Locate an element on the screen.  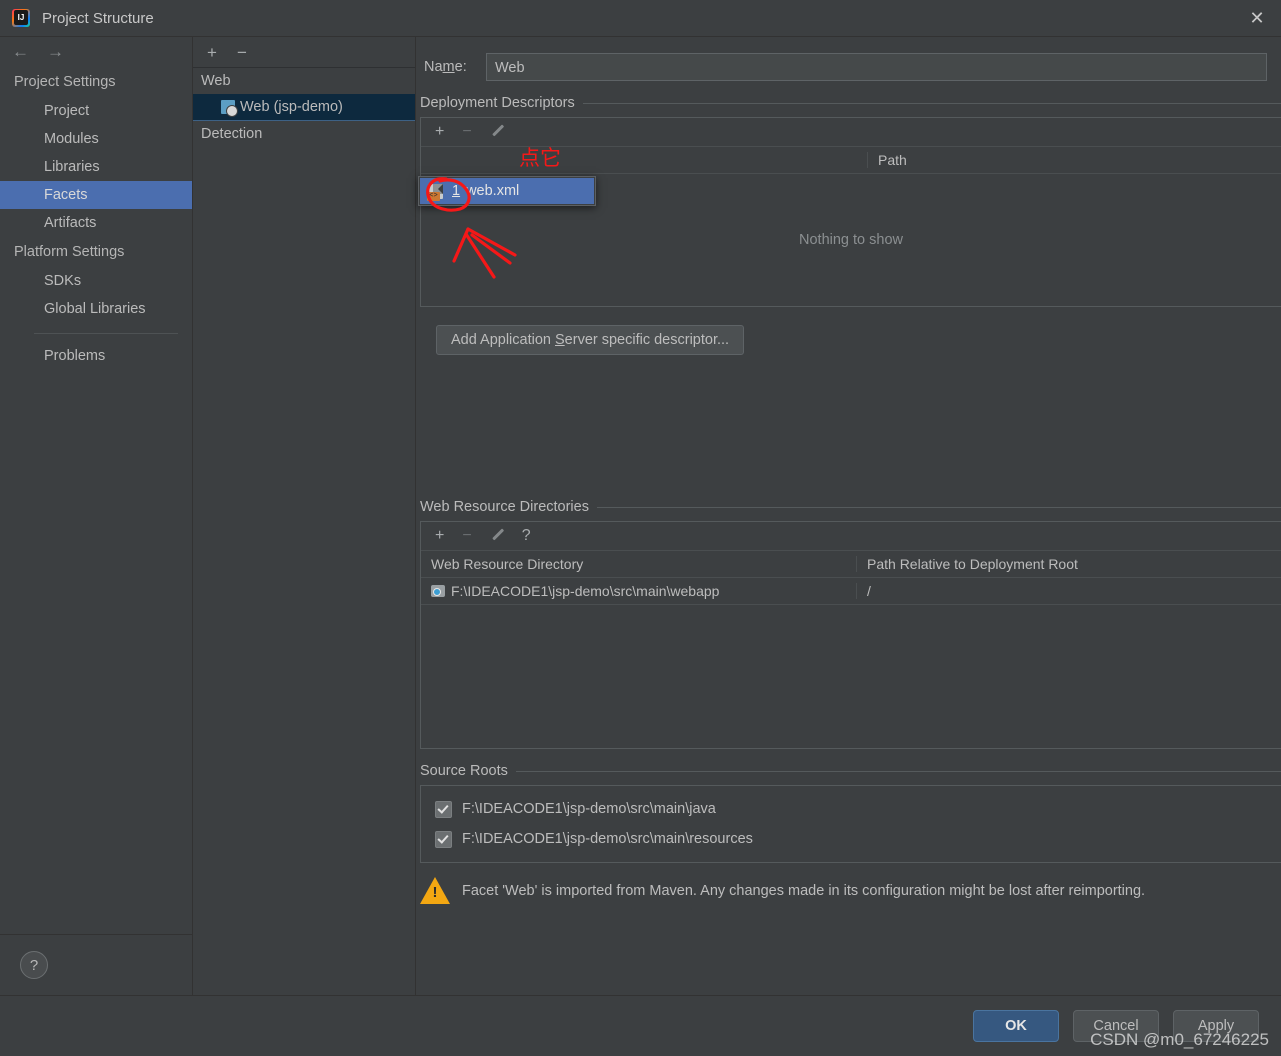
add-web-resource-button: + is located at coordinates (439, 536).